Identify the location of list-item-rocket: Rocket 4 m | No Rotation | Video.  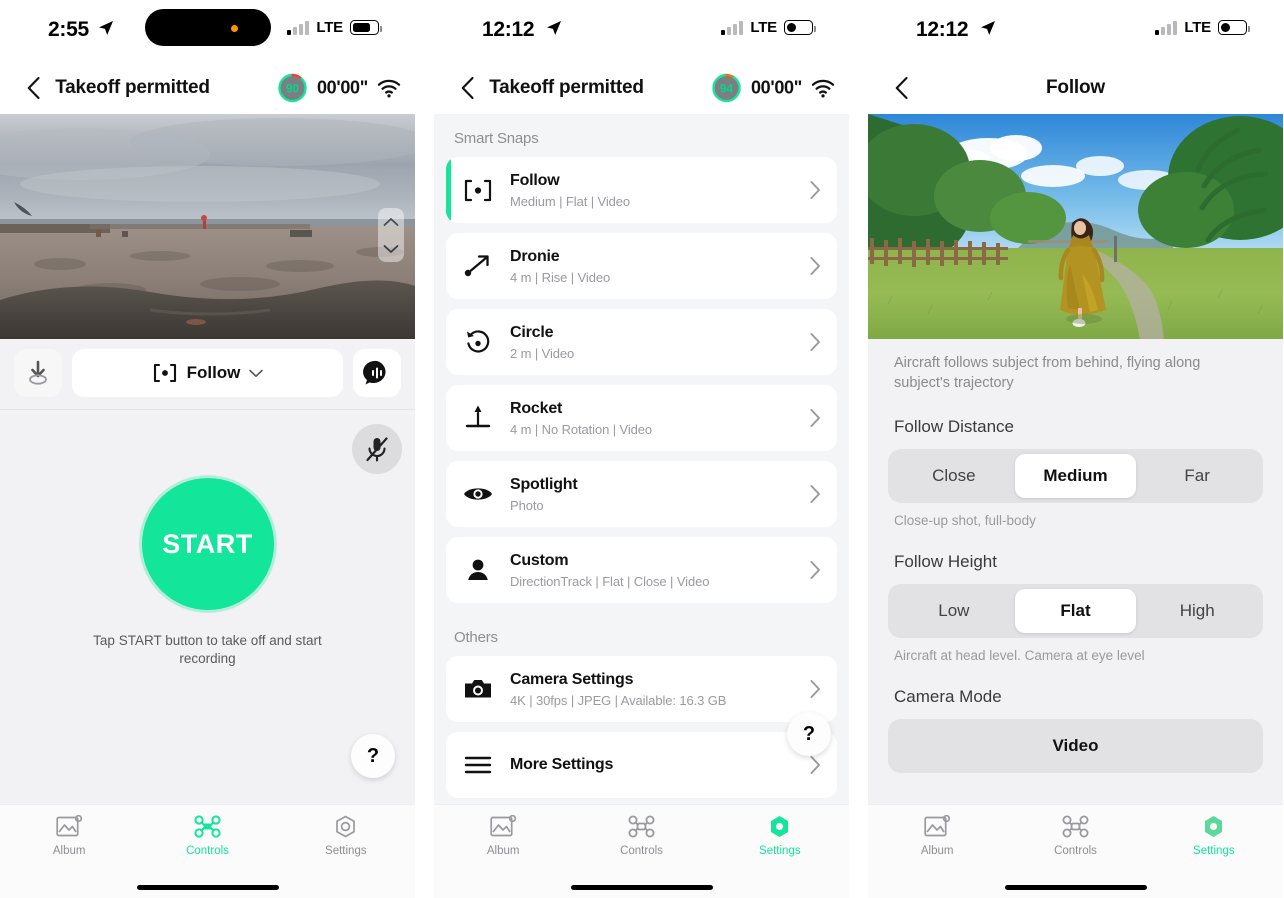
(641, 418).